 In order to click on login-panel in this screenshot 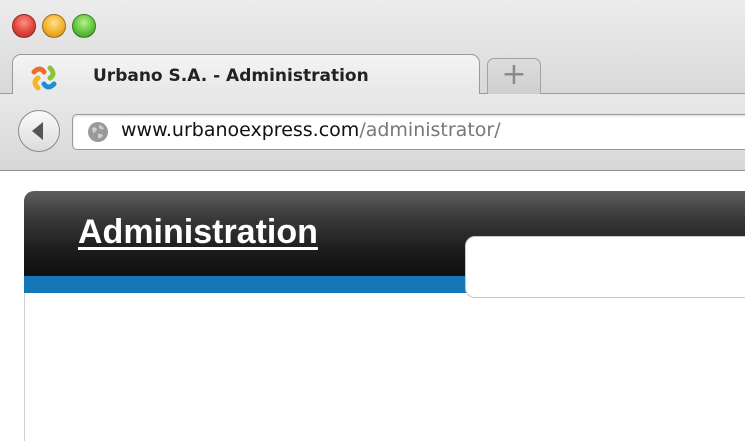, I will do `click(605, 267)`.